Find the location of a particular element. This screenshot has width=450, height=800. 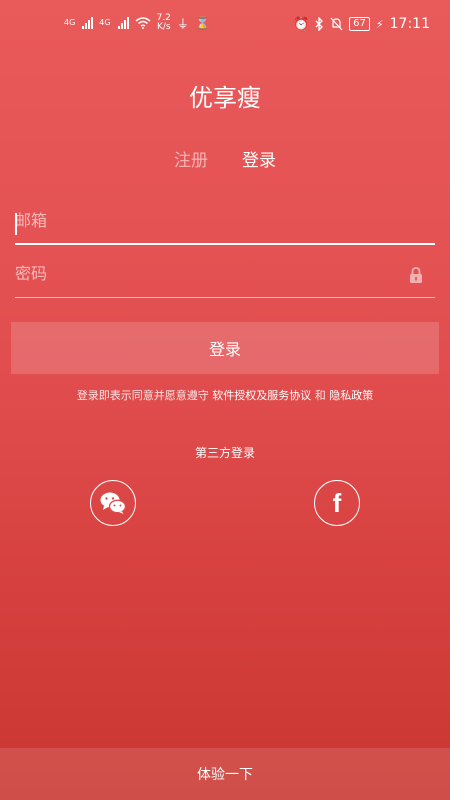

hourglass-icon: ⌛ is located at coordinates (202, 23).